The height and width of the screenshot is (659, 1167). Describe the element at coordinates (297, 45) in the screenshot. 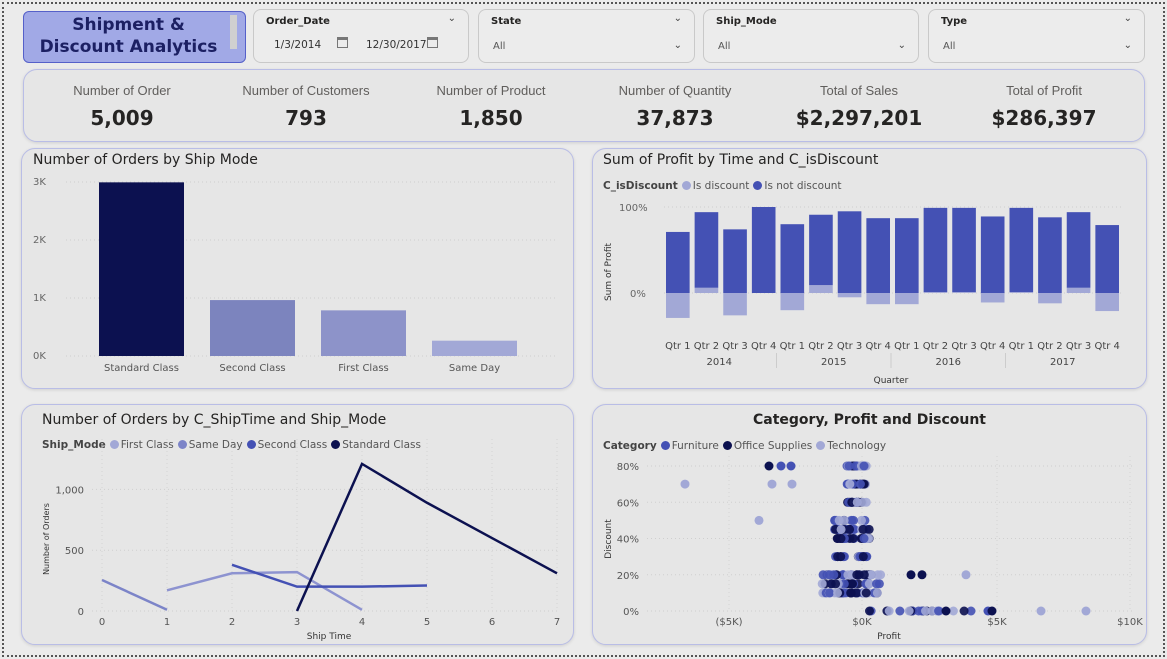

I see `start-date-input: 1/3/2014` at that location.